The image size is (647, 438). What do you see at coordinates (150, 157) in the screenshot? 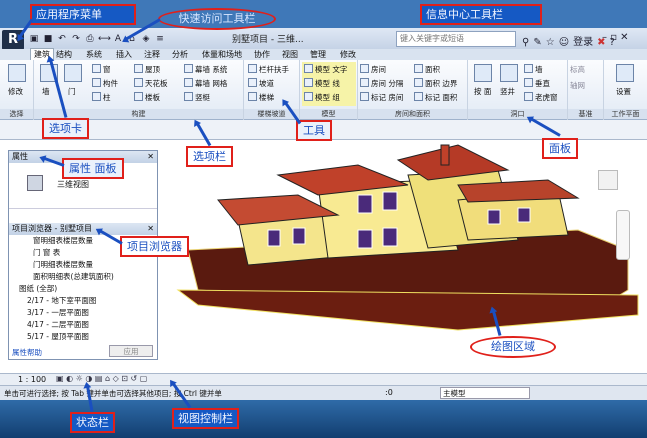
I see `properties-close-icon: ✕` at bounding box center [150, 157].